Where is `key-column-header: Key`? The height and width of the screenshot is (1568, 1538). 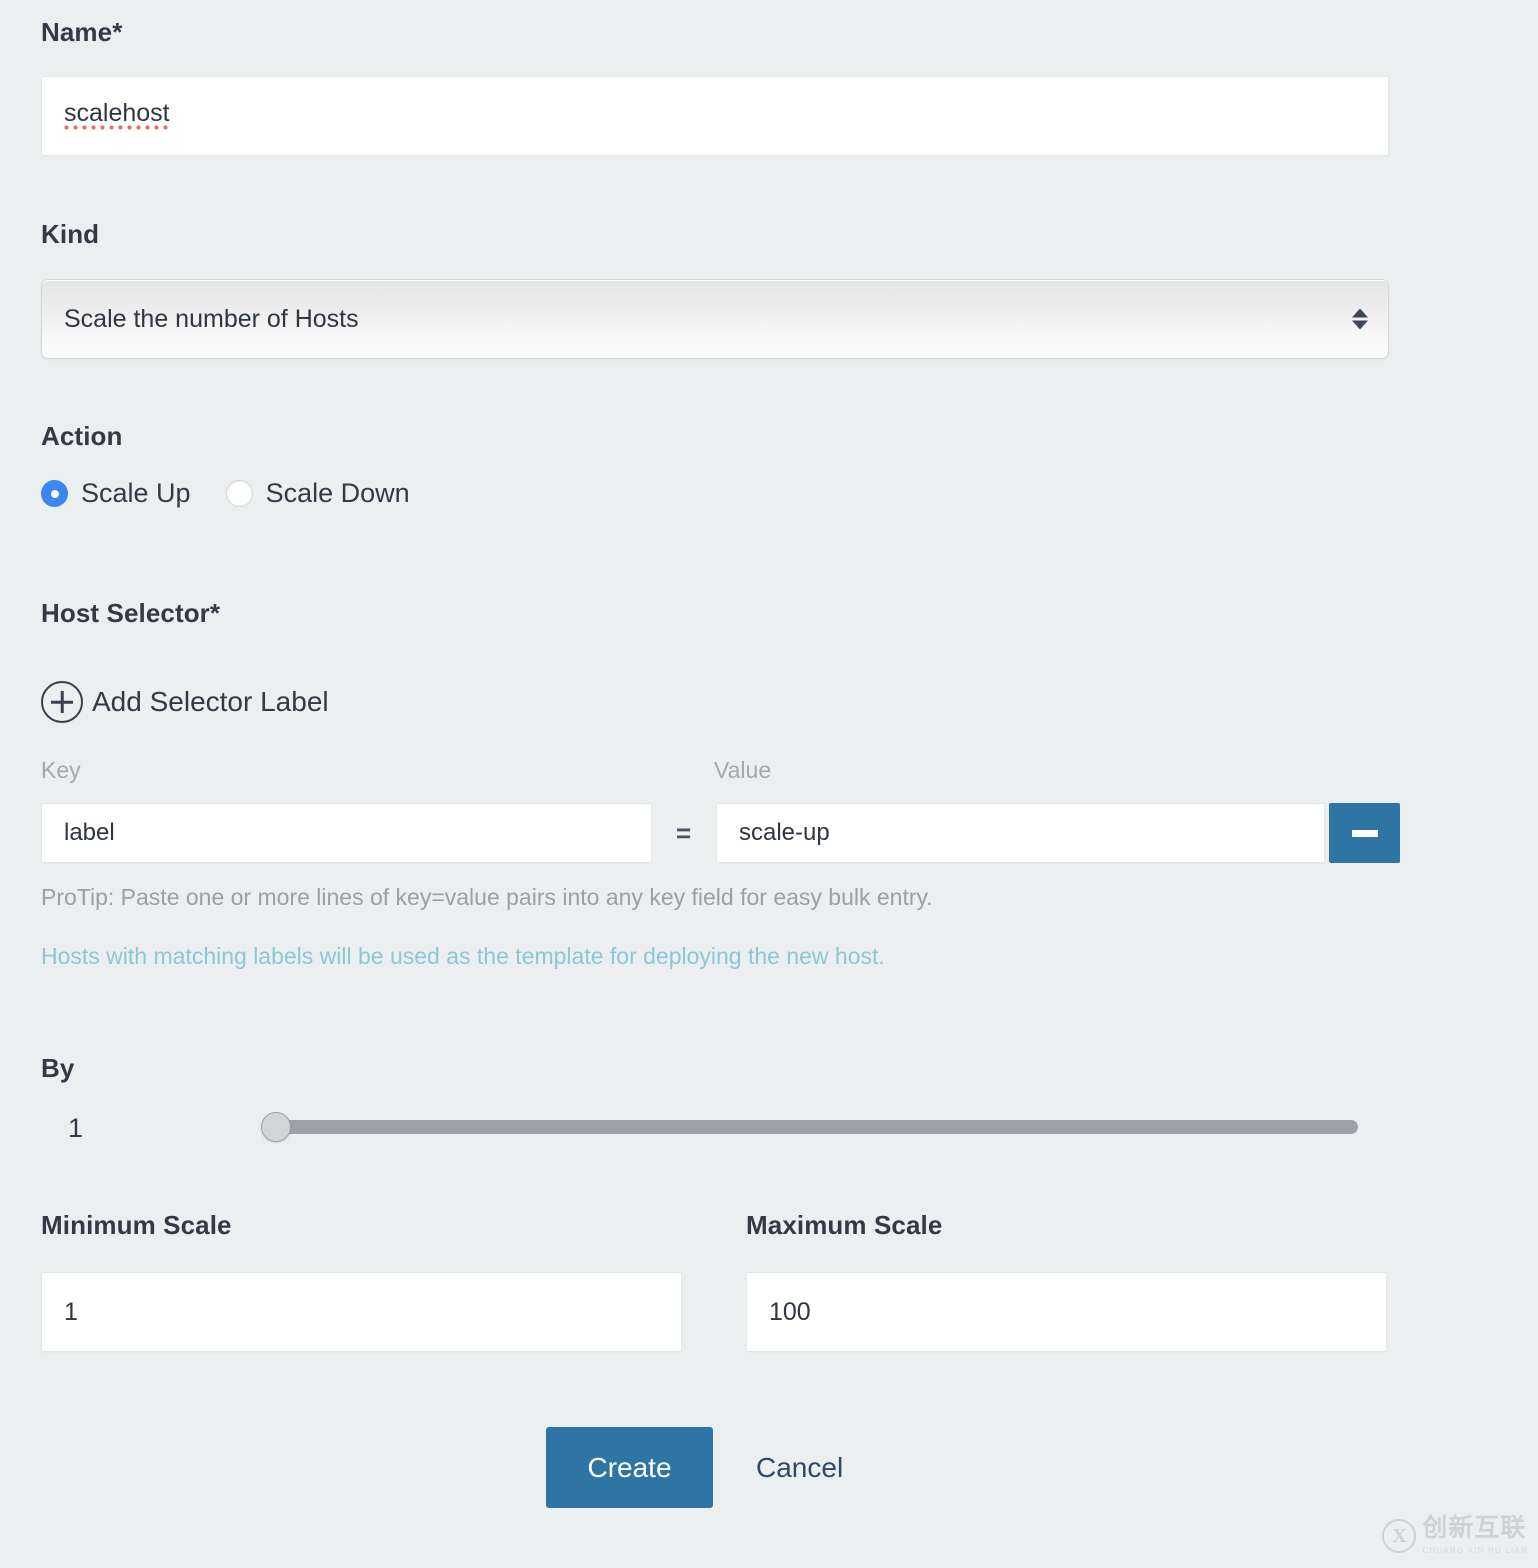 key-column-header: Key is located at coordinates (61, 770).